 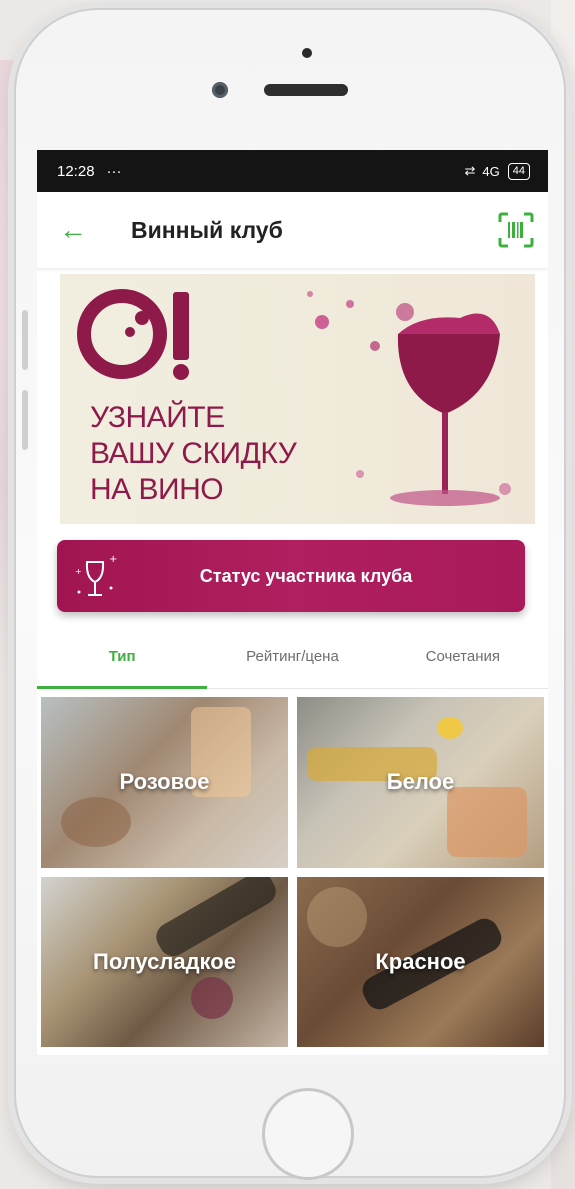 What do you see at coordinates (487, 822) in the screenshot?
I see `white-food-image` at bounding box center [487, 822].